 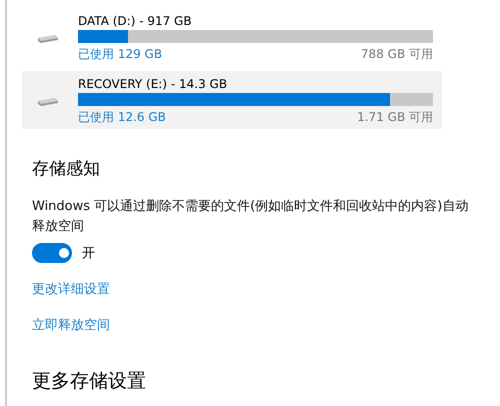 I want to click on drive-item: RECOVERY (E:) - 14.3 GB 已使用 12.6 GB 1.71 GB 可用, so click(x=232, y=100).